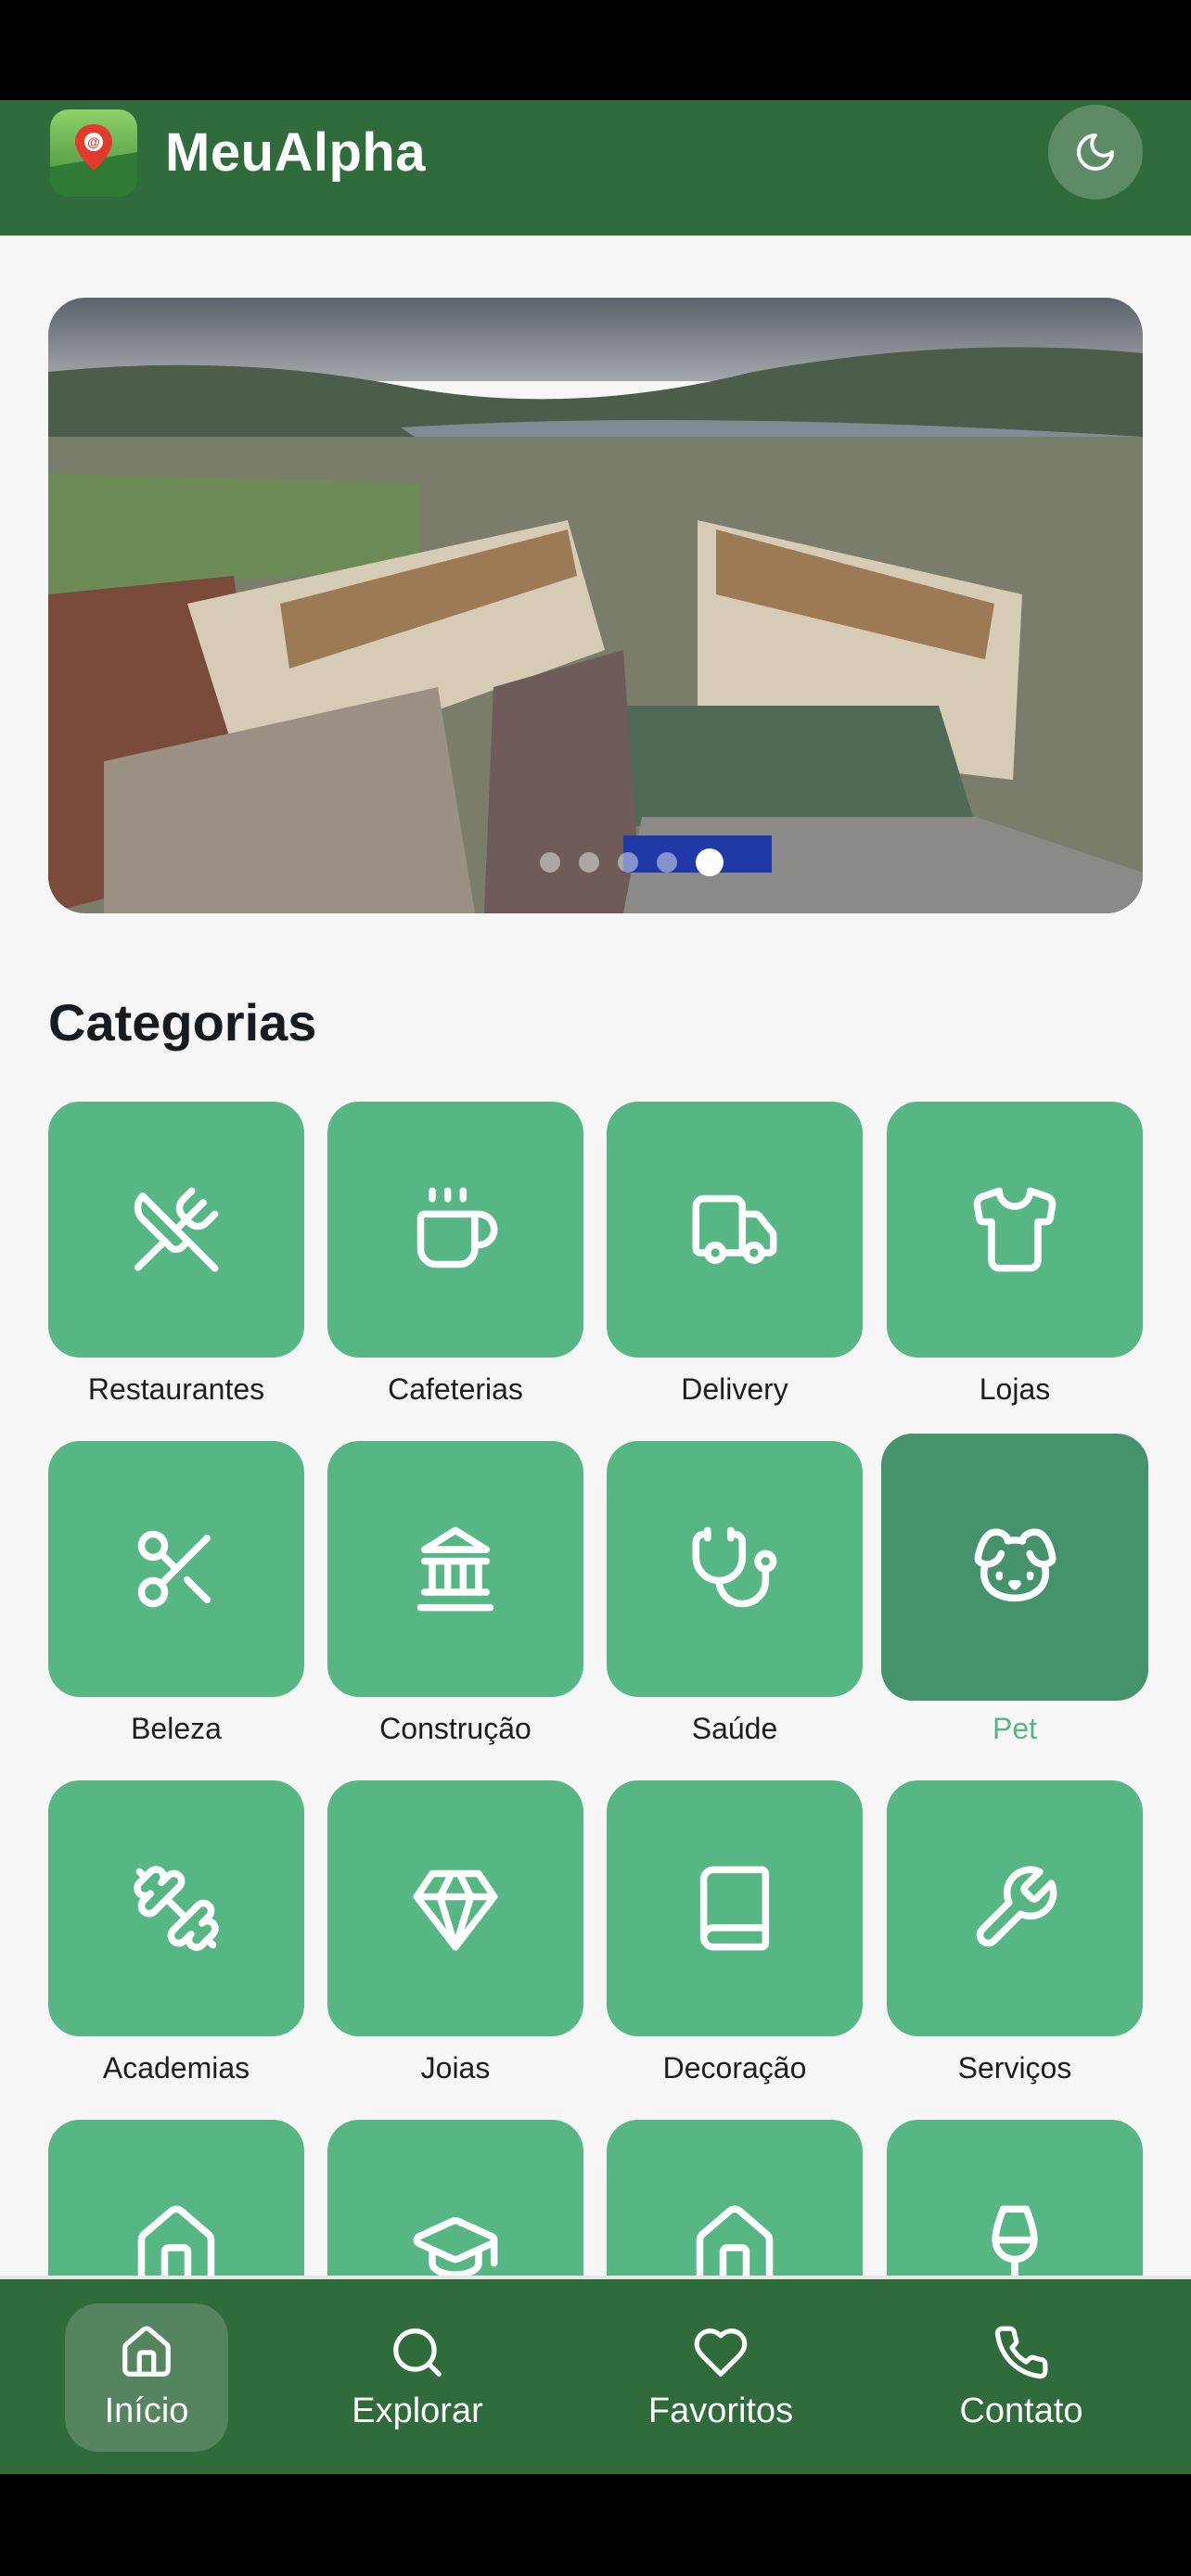 This screenshot has width=1191, height=2576. I want to click on category-label: Pet, so click(1015, 1728).